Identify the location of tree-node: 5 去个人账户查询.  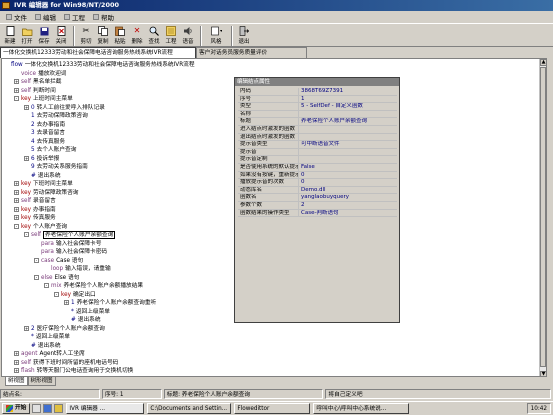
(50, 150).